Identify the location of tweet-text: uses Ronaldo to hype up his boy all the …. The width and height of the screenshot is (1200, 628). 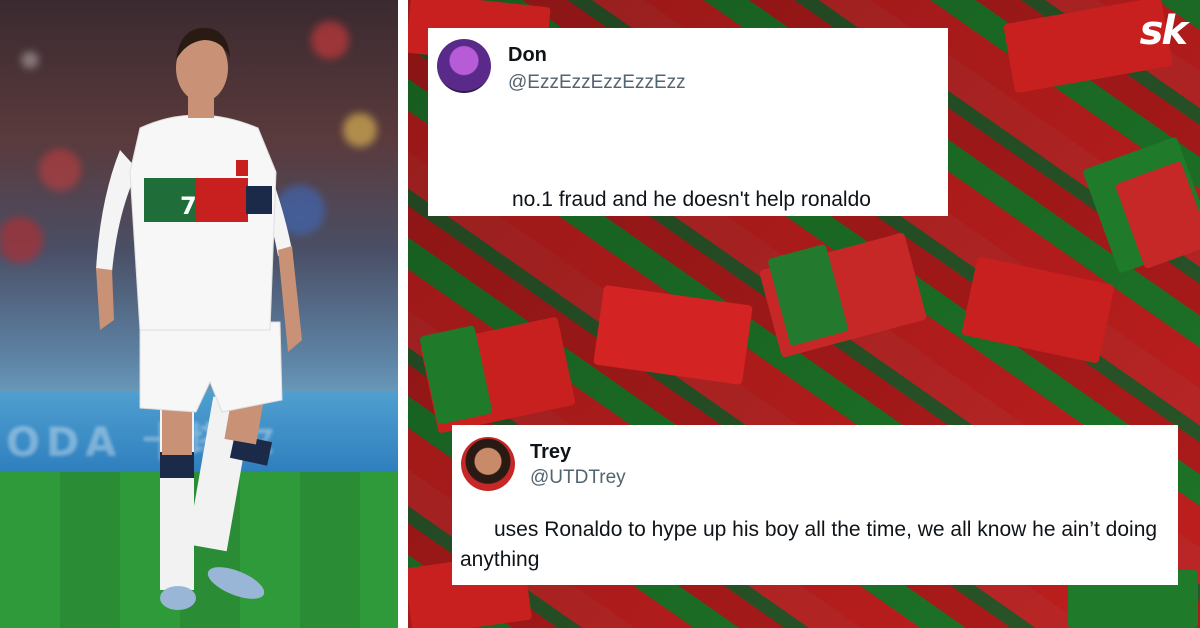
(809, 544).